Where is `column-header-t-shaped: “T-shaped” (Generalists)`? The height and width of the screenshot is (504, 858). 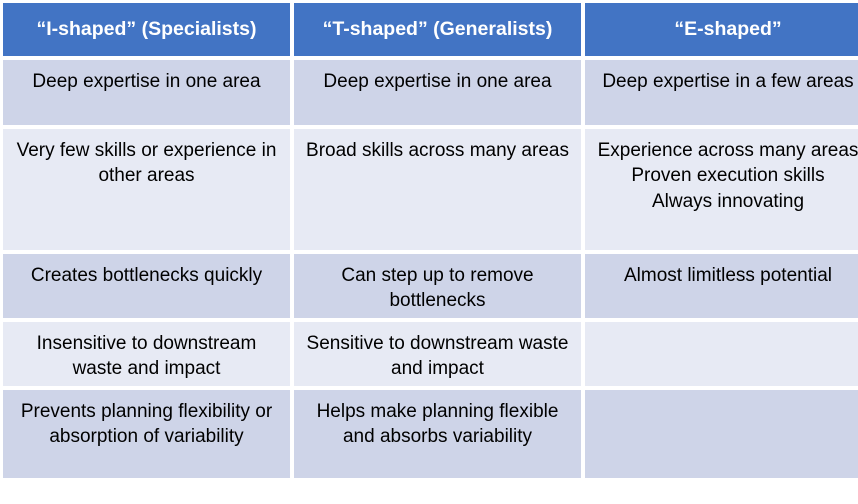
column-header-t-shaped: “T-shaped” (Generalists) is located at coordinates (437, 29).